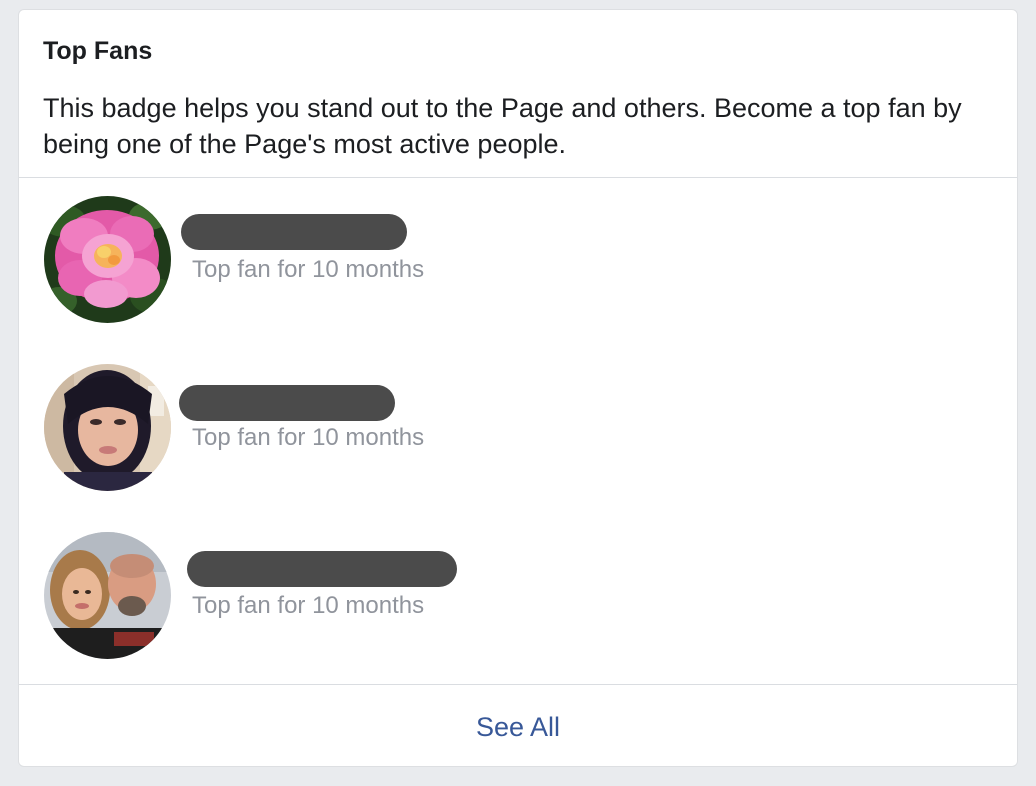 Image resolution: width=1036 pixels, height=786 pixels. I want to click on card-footer: See All, so click(518, 725).